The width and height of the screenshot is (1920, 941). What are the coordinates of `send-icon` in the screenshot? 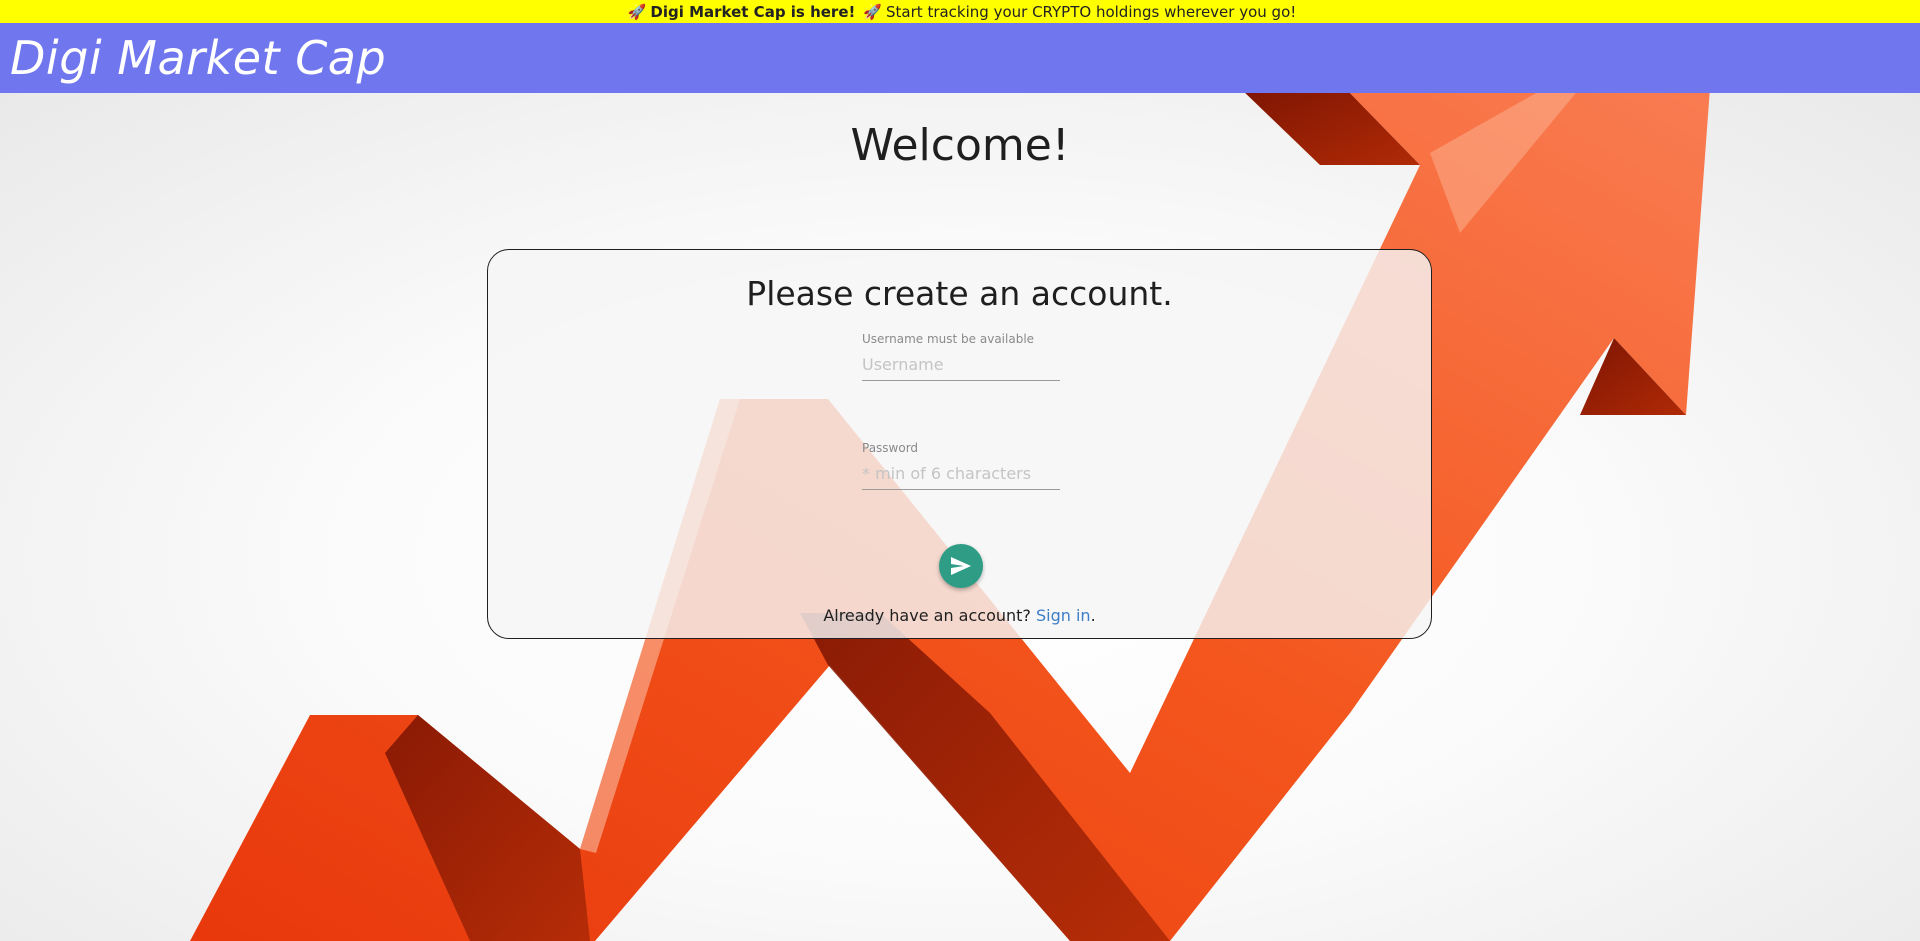 It's located at (961, 566).